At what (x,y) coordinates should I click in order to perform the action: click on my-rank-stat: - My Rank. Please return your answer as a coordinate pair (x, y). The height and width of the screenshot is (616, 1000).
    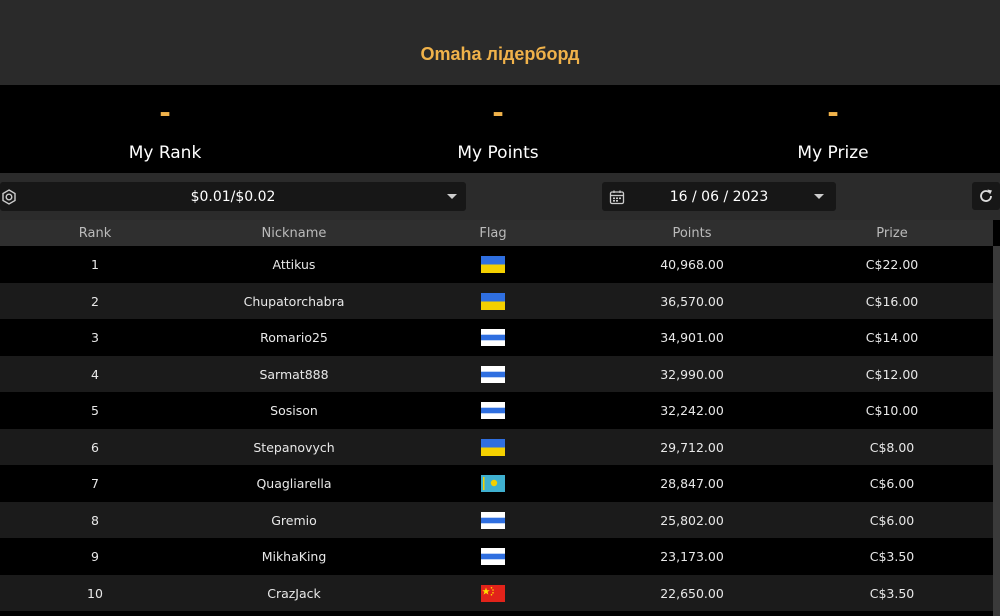
    Looking at the image, I should click on (165, 129).